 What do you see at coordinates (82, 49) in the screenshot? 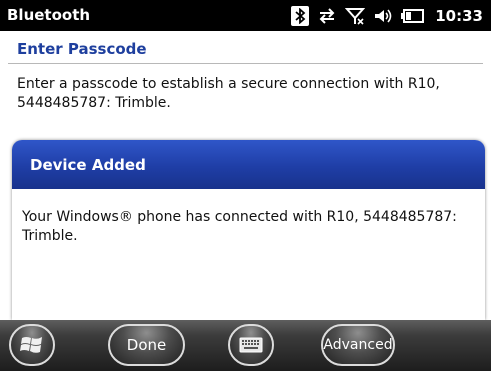
I see `page-title: Enter Passcode` at bounding box center [82, 49].